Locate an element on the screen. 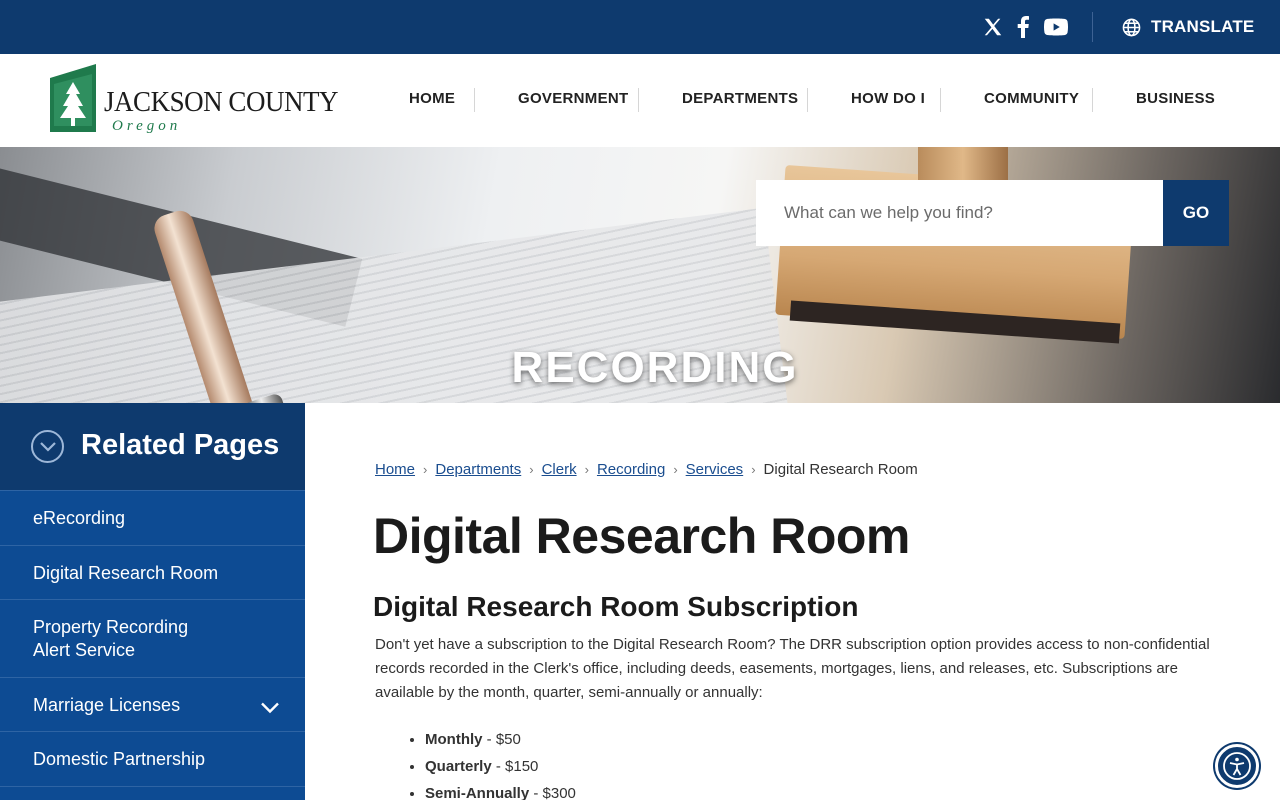  nav-government: GOVERNMENT is located at coordinates (573, 98).